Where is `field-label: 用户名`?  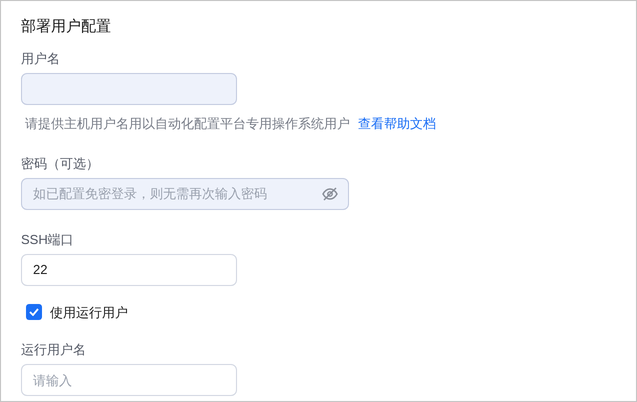 field-label: 用户名 is located at coordinates (41, 59).